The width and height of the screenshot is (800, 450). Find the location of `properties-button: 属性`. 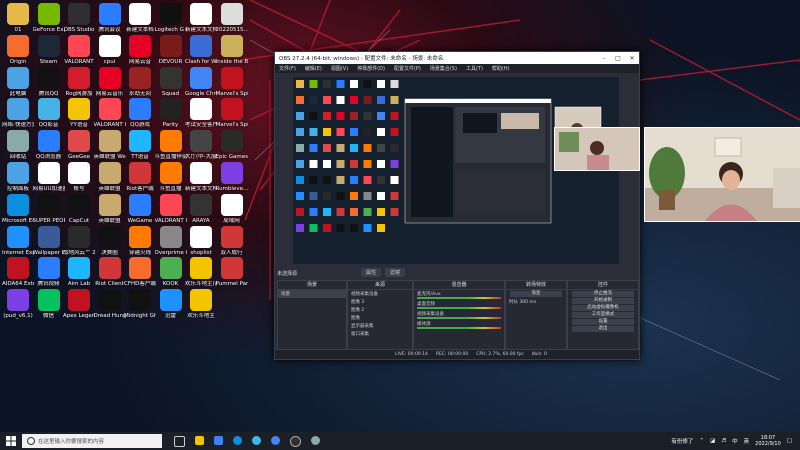

properties-button: 属性 is located at coordinates (371, 272).